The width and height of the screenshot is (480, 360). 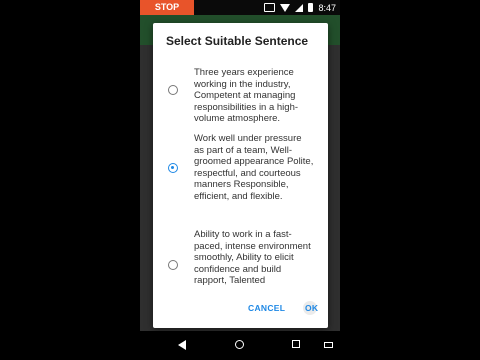 What do you see at coordinates (182, 345) in the screenshot?
I see `back-icon` at bounding box center [182, 345].